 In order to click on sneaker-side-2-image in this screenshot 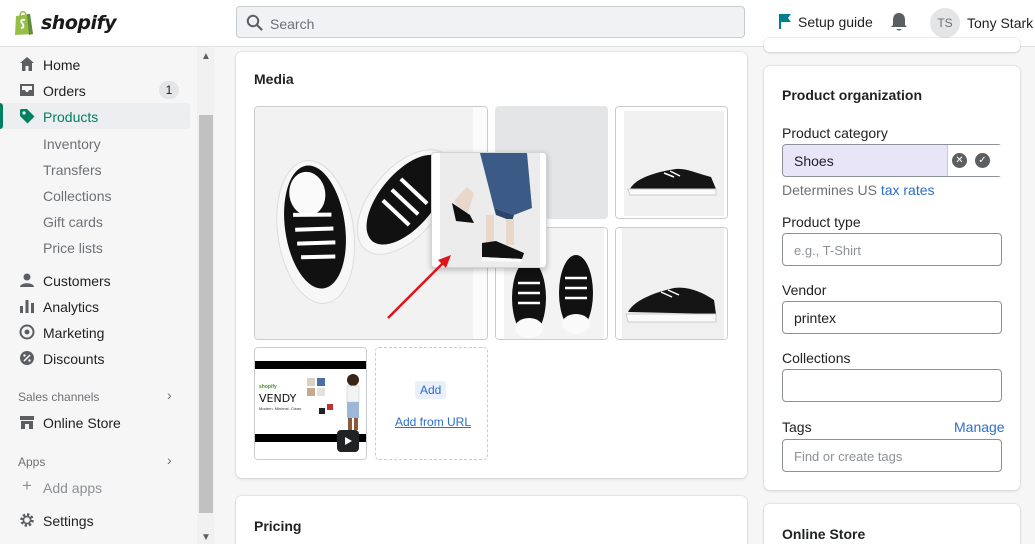, I will do `click(671, 283)`.